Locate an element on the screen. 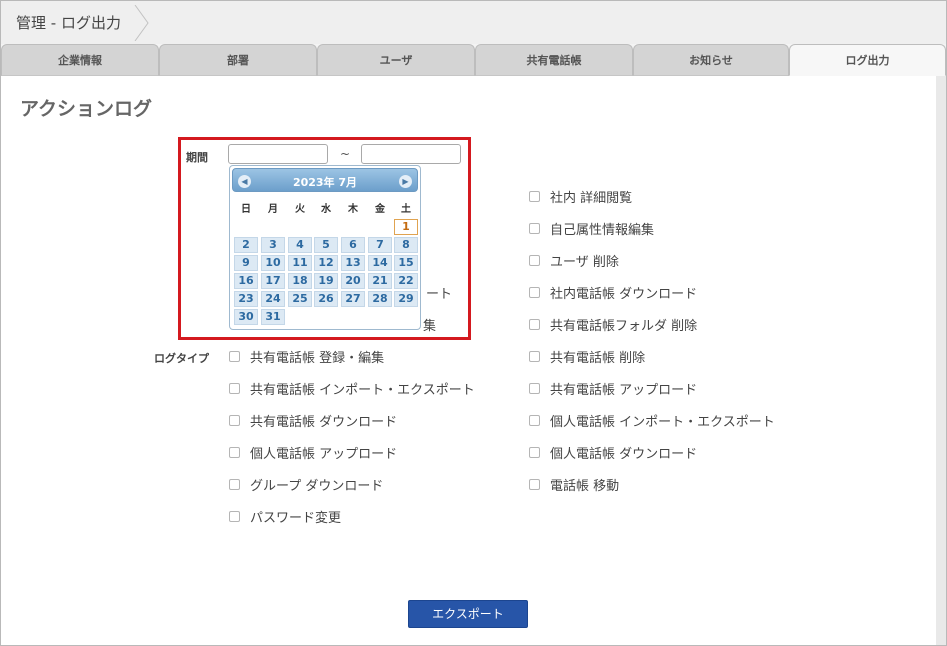 This screenshot has height=646, width=947. calendar-day: 5 is located at coordinates (326, 245).